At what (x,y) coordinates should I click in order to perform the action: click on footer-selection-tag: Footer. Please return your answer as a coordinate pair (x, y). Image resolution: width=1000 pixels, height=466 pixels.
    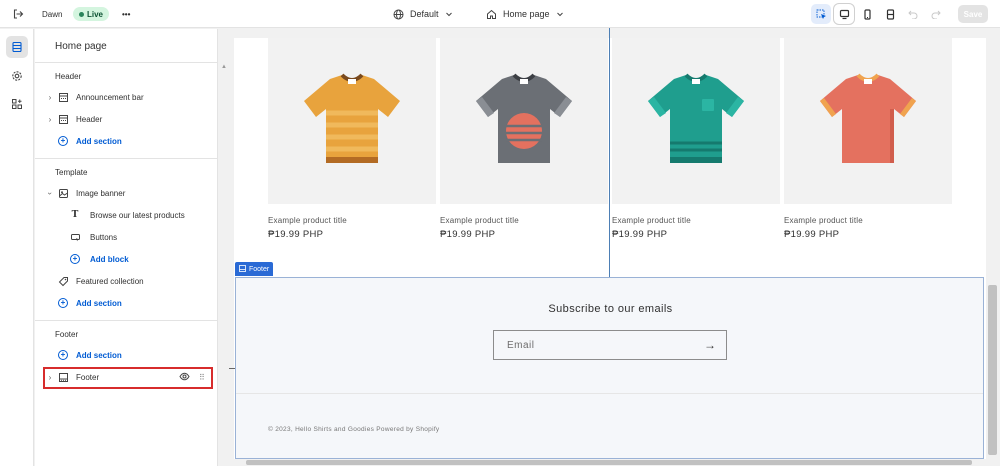
    Looking at the image, I should click on (254, 269).